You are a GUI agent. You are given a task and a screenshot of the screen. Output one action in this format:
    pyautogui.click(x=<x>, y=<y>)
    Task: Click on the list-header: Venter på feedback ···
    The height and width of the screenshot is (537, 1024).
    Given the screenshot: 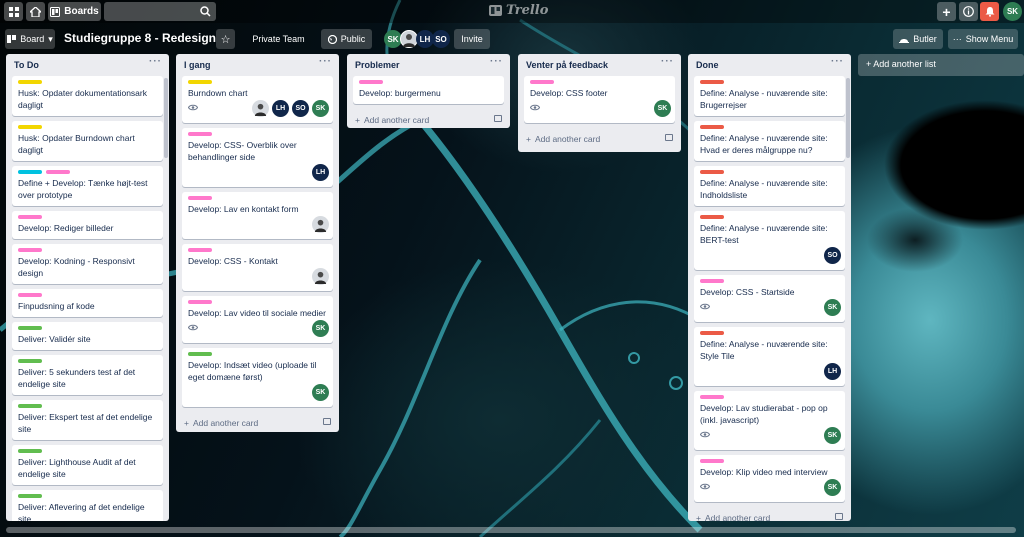 What is the action you would take?
    pyautogui.click(x=599, y=65)
    